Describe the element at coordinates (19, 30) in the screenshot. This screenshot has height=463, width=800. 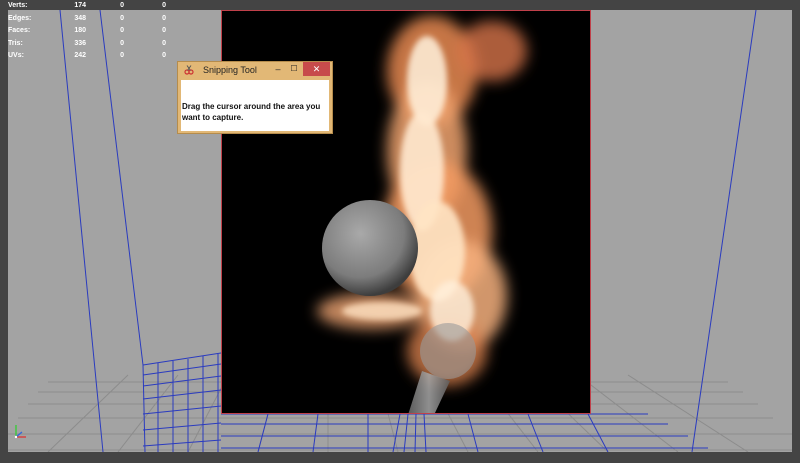
I see `hud-label: Faces:` at that location.